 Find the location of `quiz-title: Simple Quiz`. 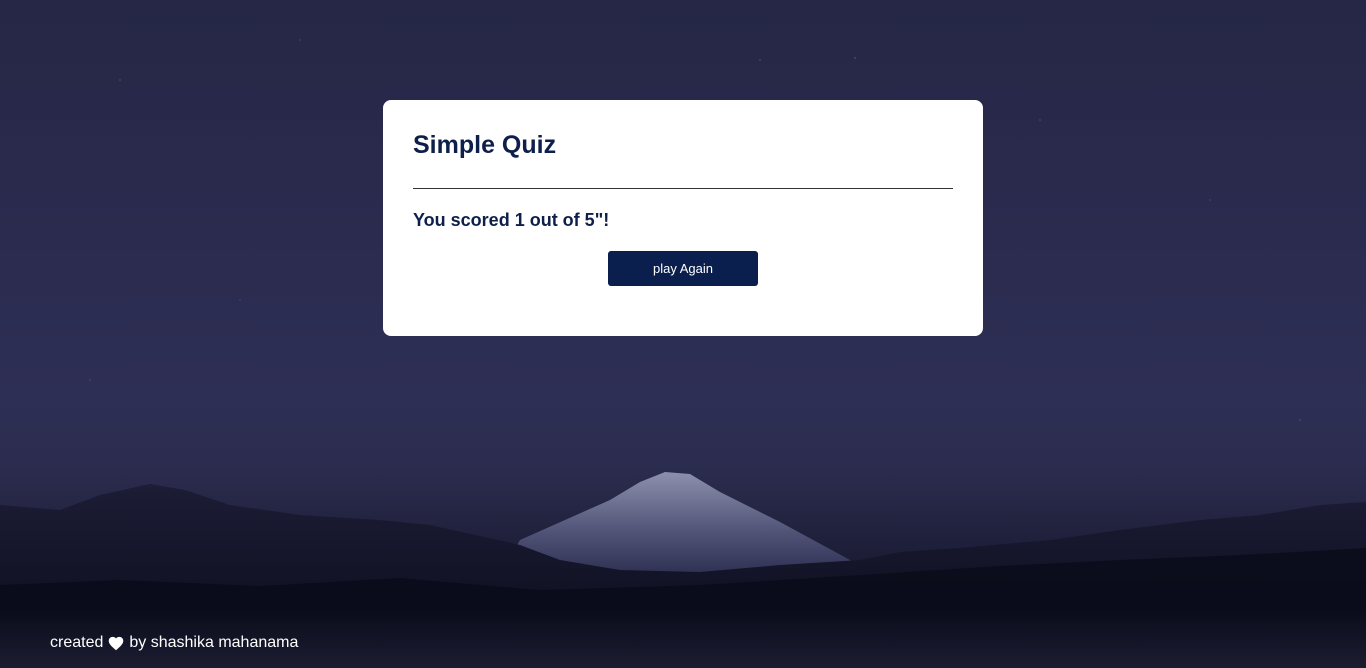

quiz-title: Simple Quiz is located at coordinates (485, 145).